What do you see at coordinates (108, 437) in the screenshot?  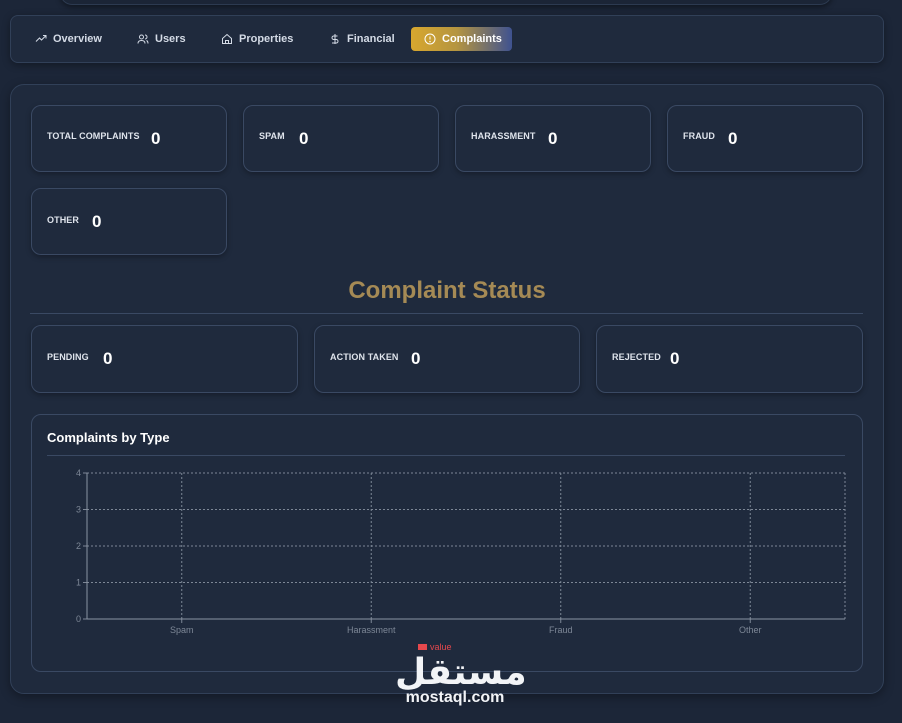 I see `chart-title: Complaints by Type` at bounding box center [108, 437].